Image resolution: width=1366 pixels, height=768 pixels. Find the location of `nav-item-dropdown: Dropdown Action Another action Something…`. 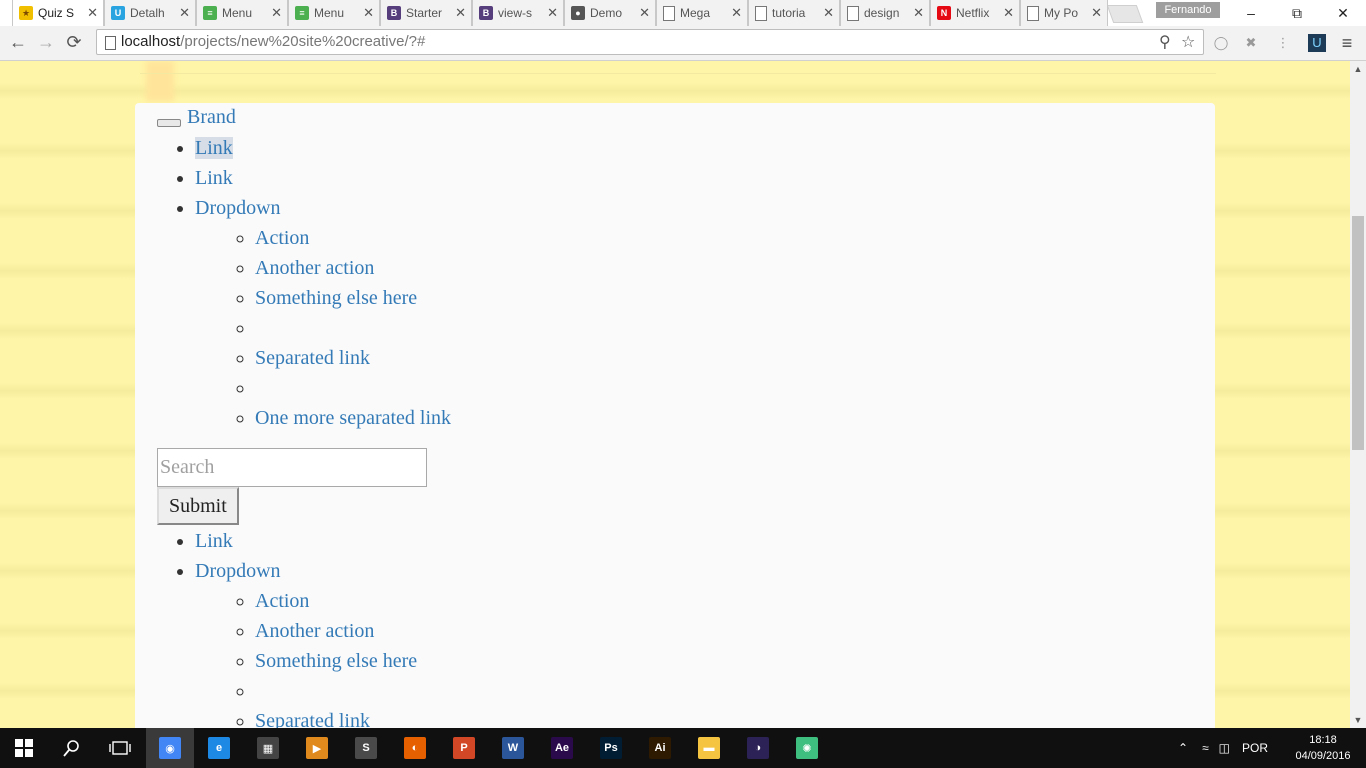

nav-item-dropdown: Dropdown Action Another action Something… is located at coordinates (306, 642).